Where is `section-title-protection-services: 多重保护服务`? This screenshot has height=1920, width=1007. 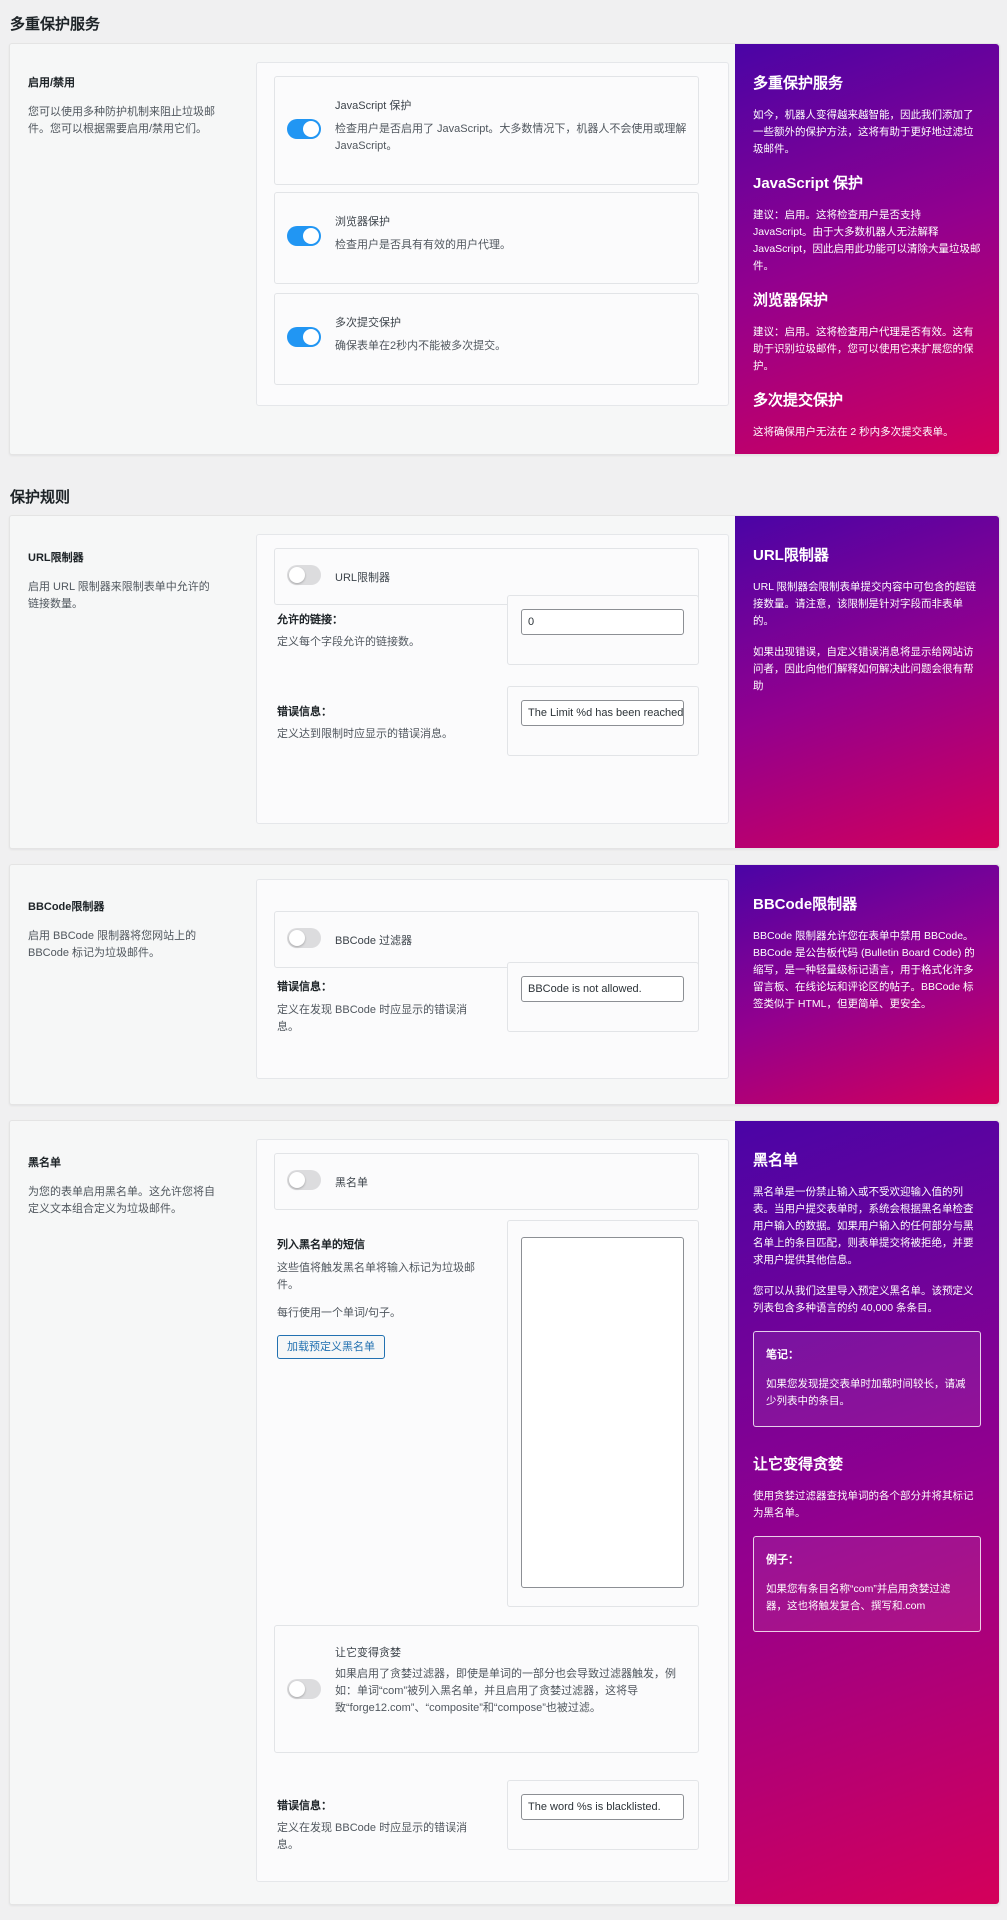
section-title-protection-services: 多重保护服务 is located at coordinates (55, 24).